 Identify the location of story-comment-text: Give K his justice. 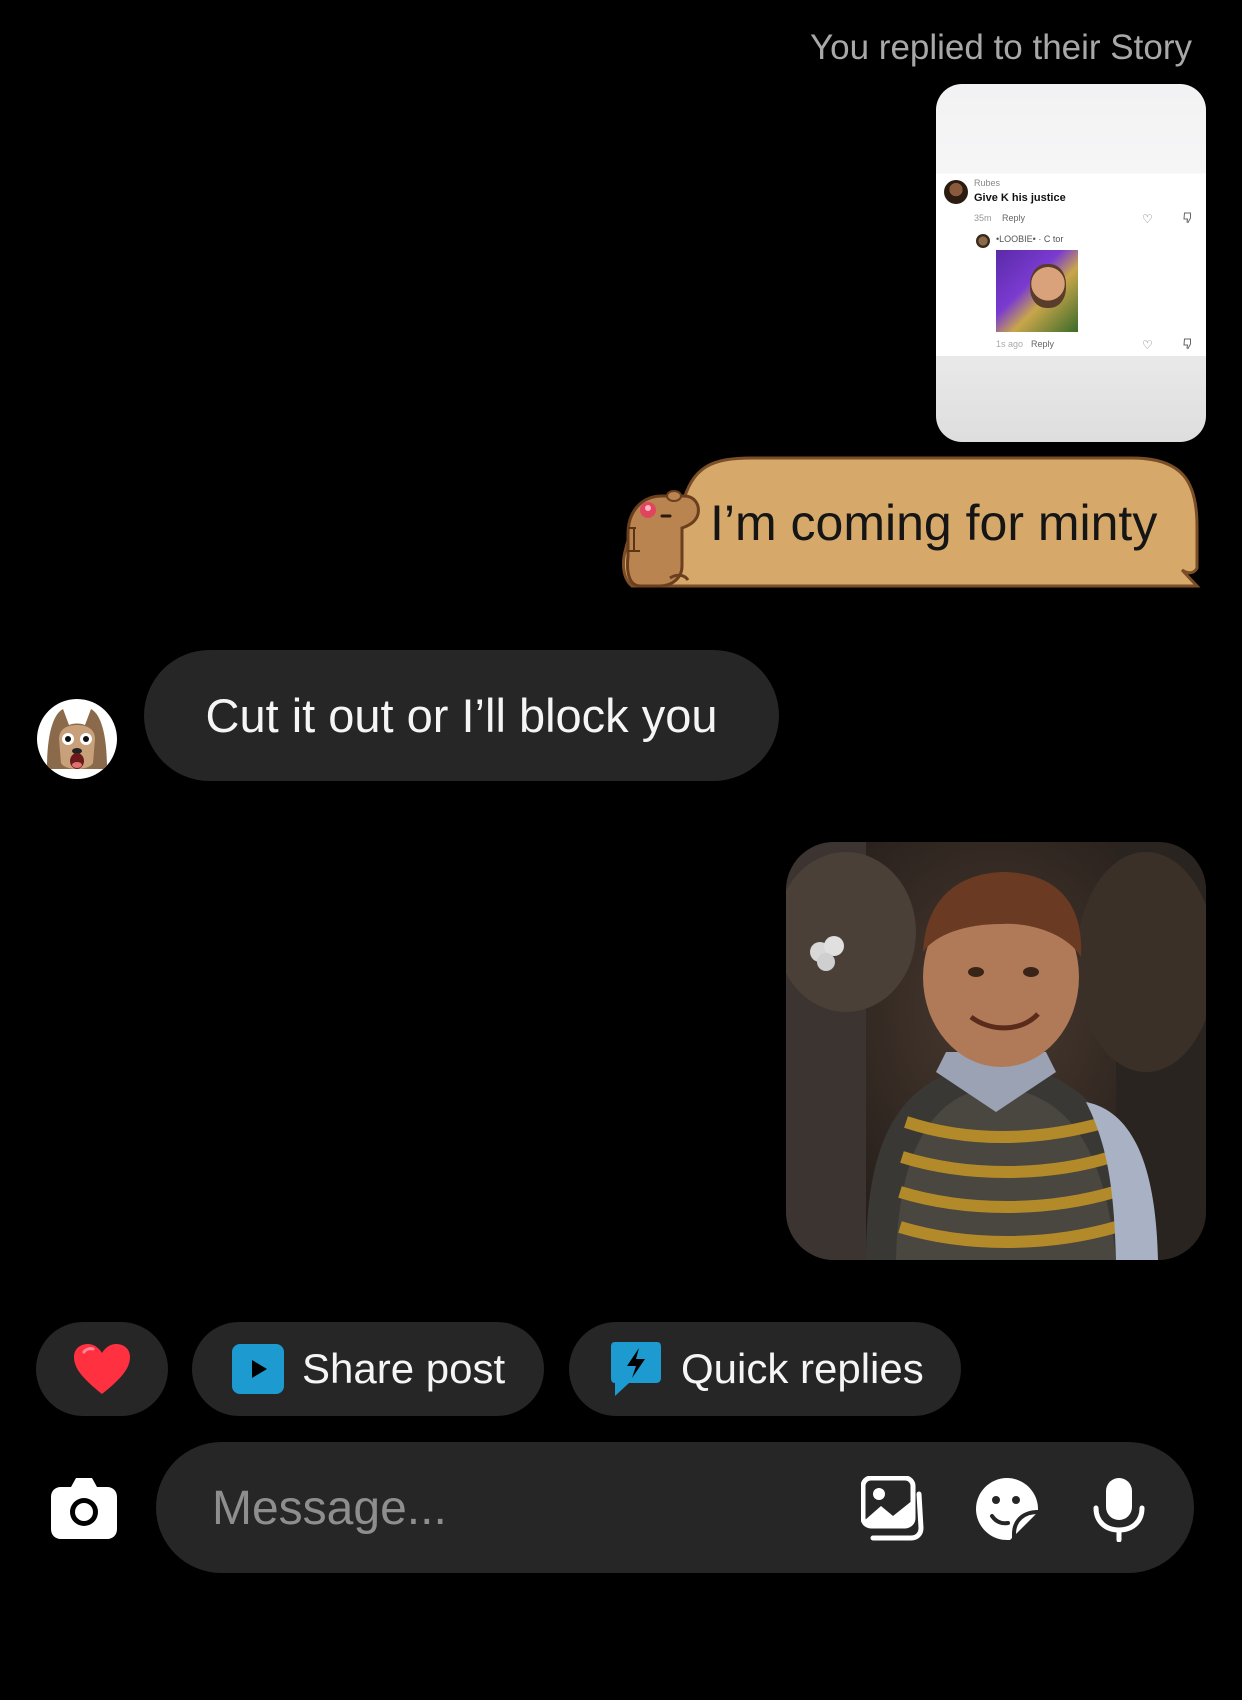
(1020, 198).